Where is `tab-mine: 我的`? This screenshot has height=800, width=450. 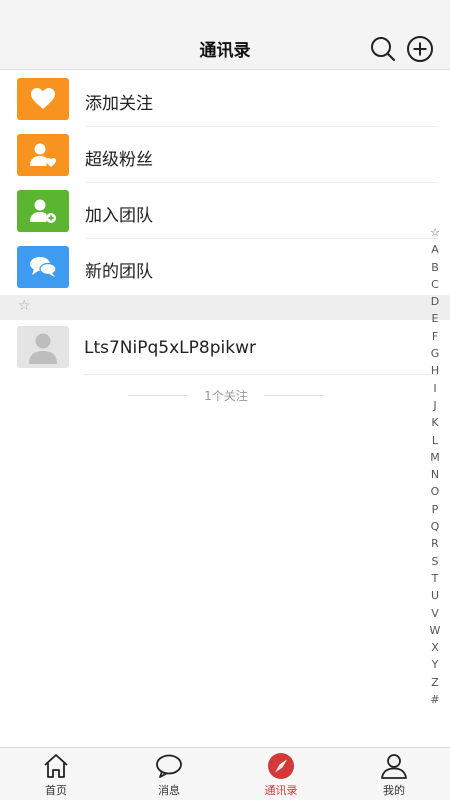
tab-mine: 我的 is located at coordinates (394, 774).